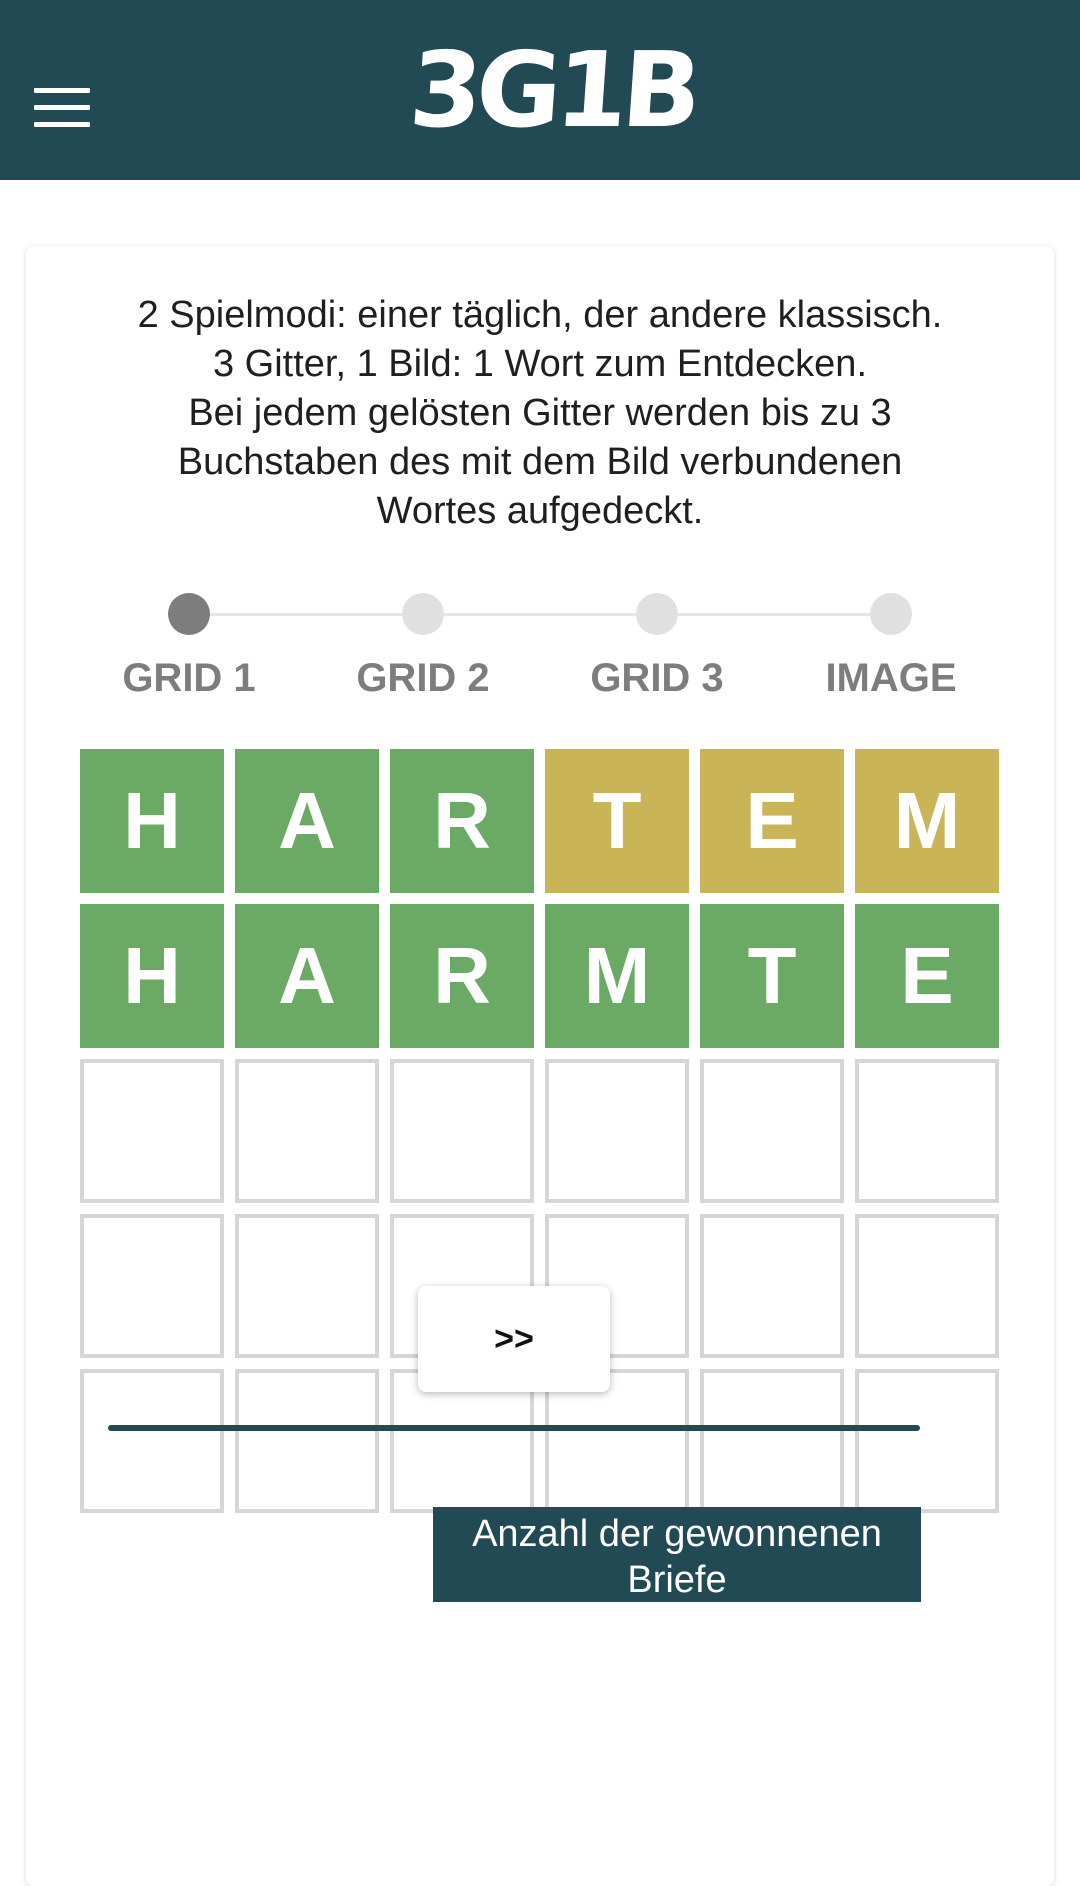  Describe the element at coordinates (540, 614) in the screenshot. I see `stepper-connector` at that location.